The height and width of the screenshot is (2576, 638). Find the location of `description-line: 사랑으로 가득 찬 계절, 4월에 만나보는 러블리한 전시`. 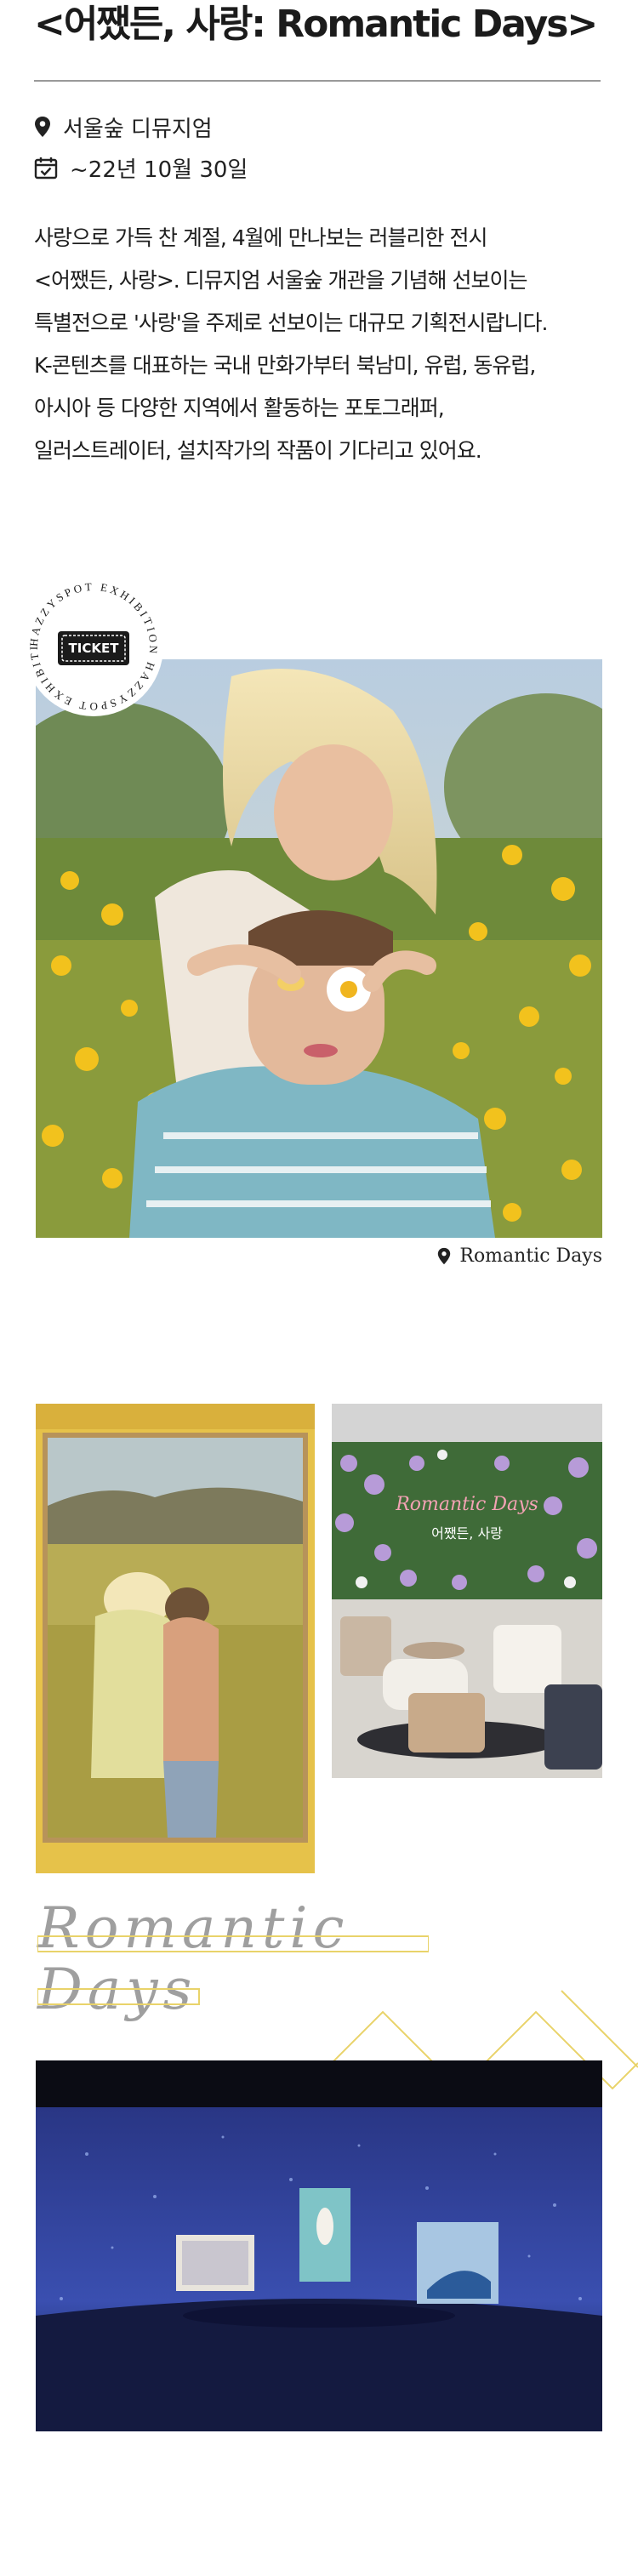

description-line: 사랑으로 가득 찬 계절, 4월에 만나보는 러블리한 전시 is located at coordinates (260, 238).